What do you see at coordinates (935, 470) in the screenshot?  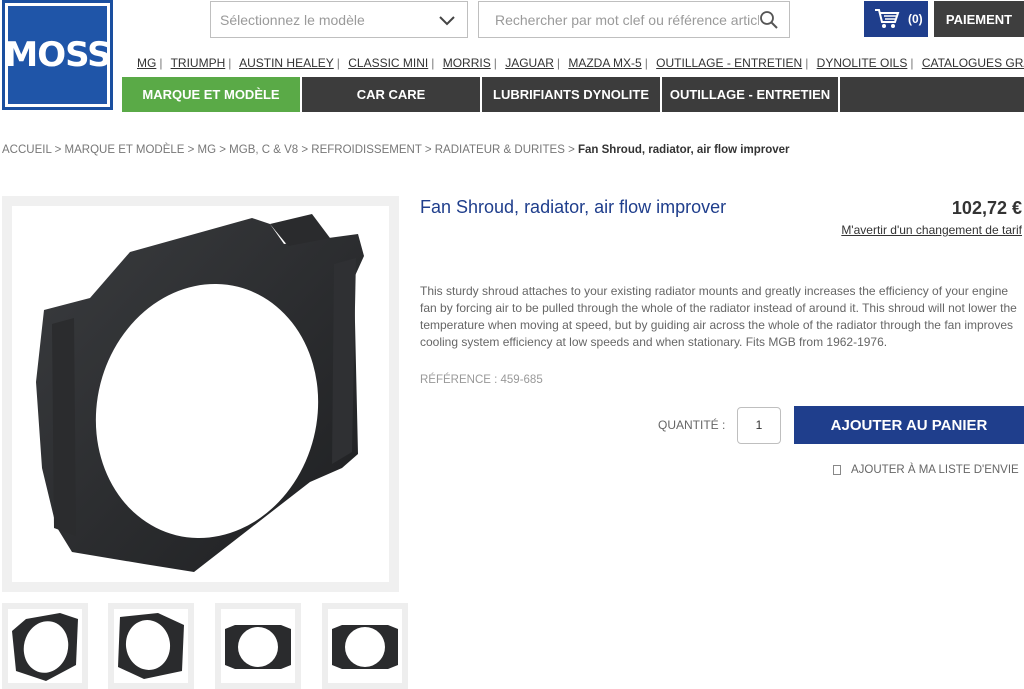 I see `wishlist-label: AJOUTER À MA LISTE D'ENVIE` at bounding box center [935, 470].